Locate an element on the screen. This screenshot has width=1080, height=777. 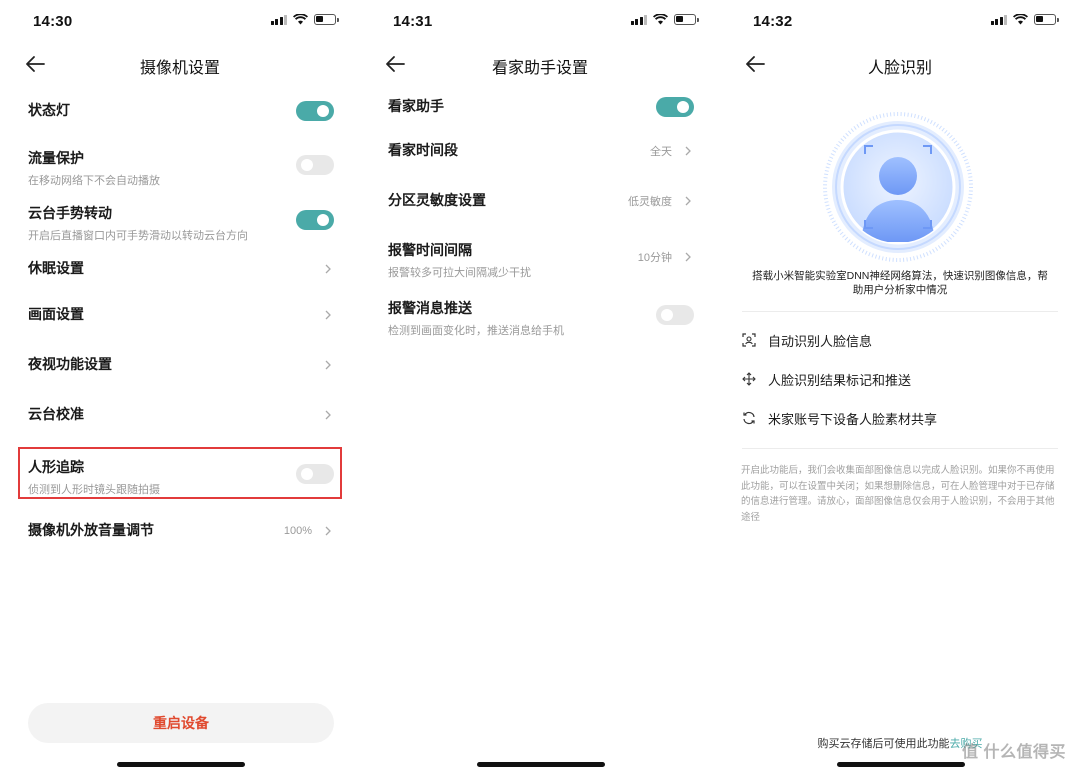
setting-value: 10分钟 is located at coordinates (654, 258).